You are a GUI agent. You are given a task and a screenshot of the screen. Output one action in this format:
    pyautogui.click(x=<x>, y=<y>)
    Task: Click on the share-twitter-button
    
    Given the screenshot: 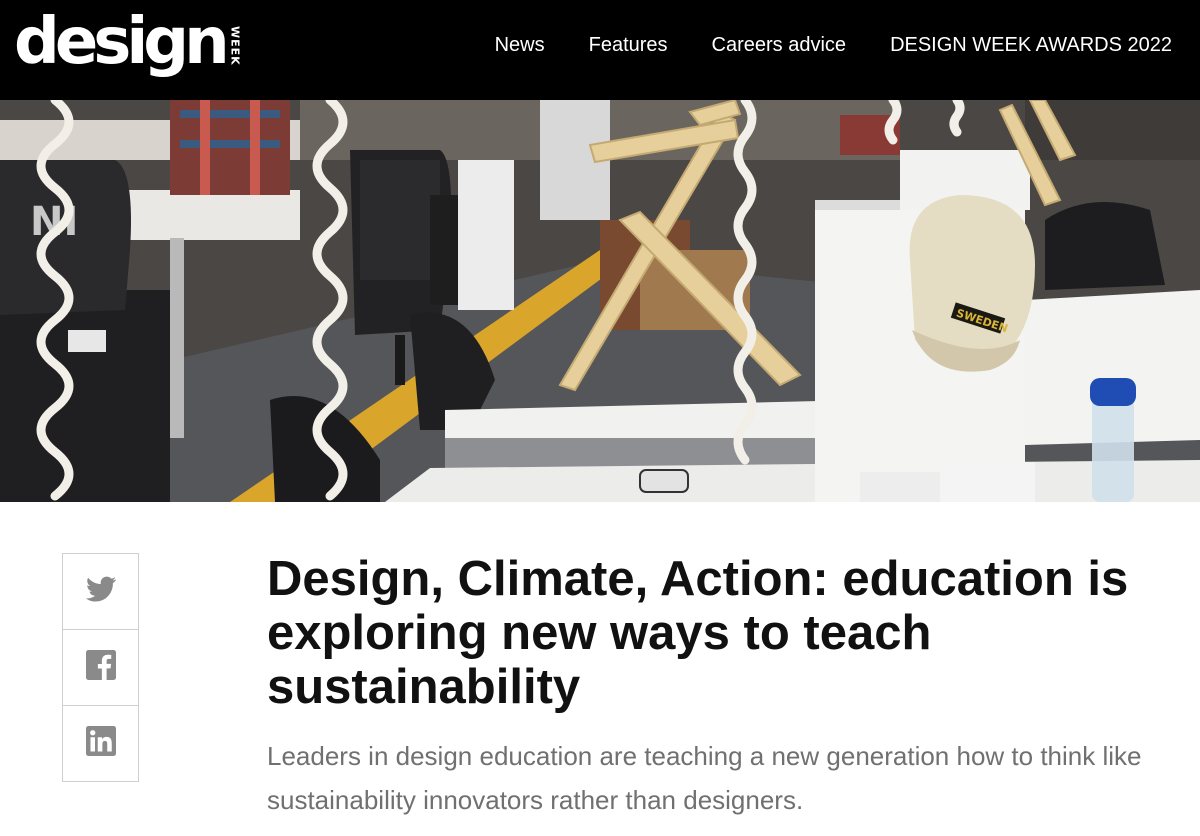 What is the action you would take?
    pyautogui.click(x=100, y=591)
    